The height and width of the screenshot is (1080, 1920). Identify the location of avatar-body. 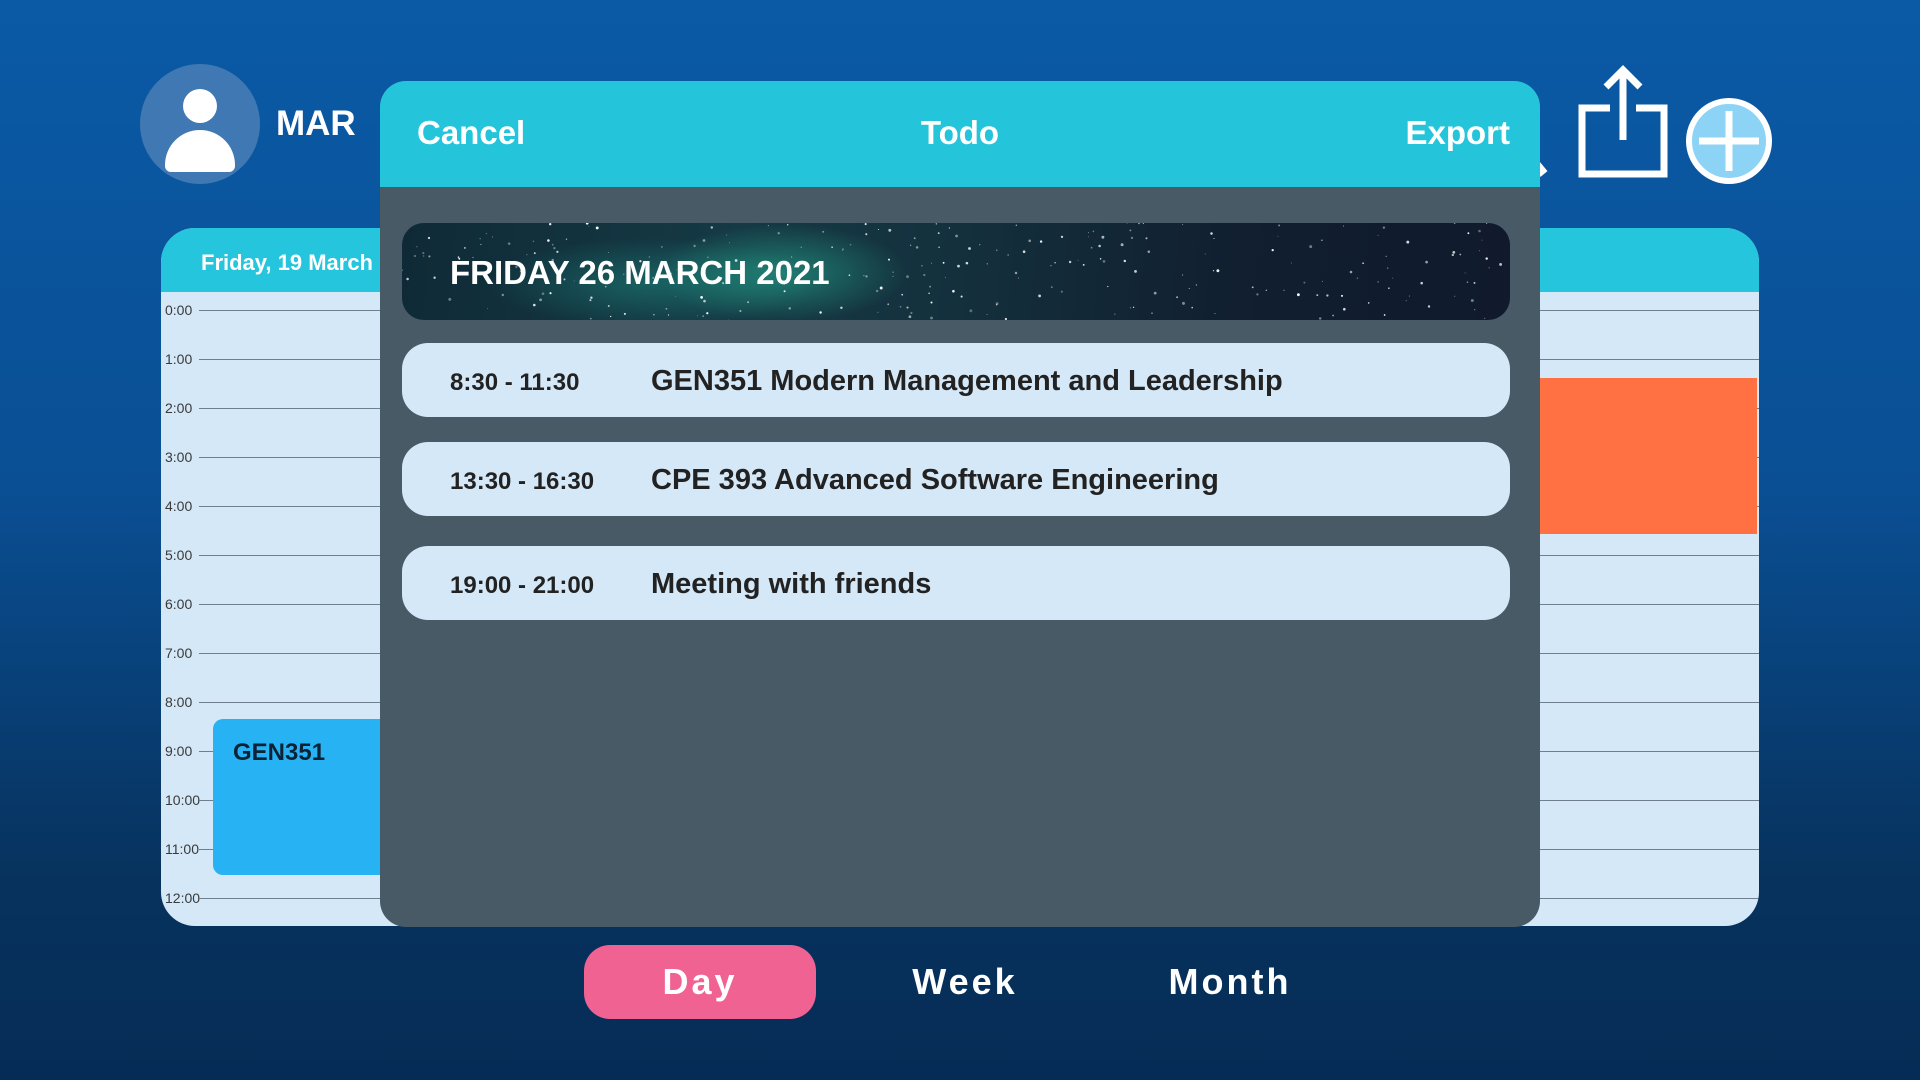
(200, 151).